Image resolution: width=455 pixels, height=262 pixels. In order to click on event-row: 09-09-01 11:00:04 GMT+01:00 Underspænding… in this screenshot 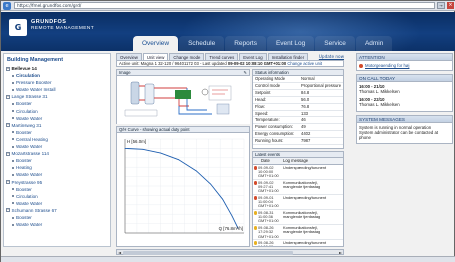, I will do `click(298, 202)`.